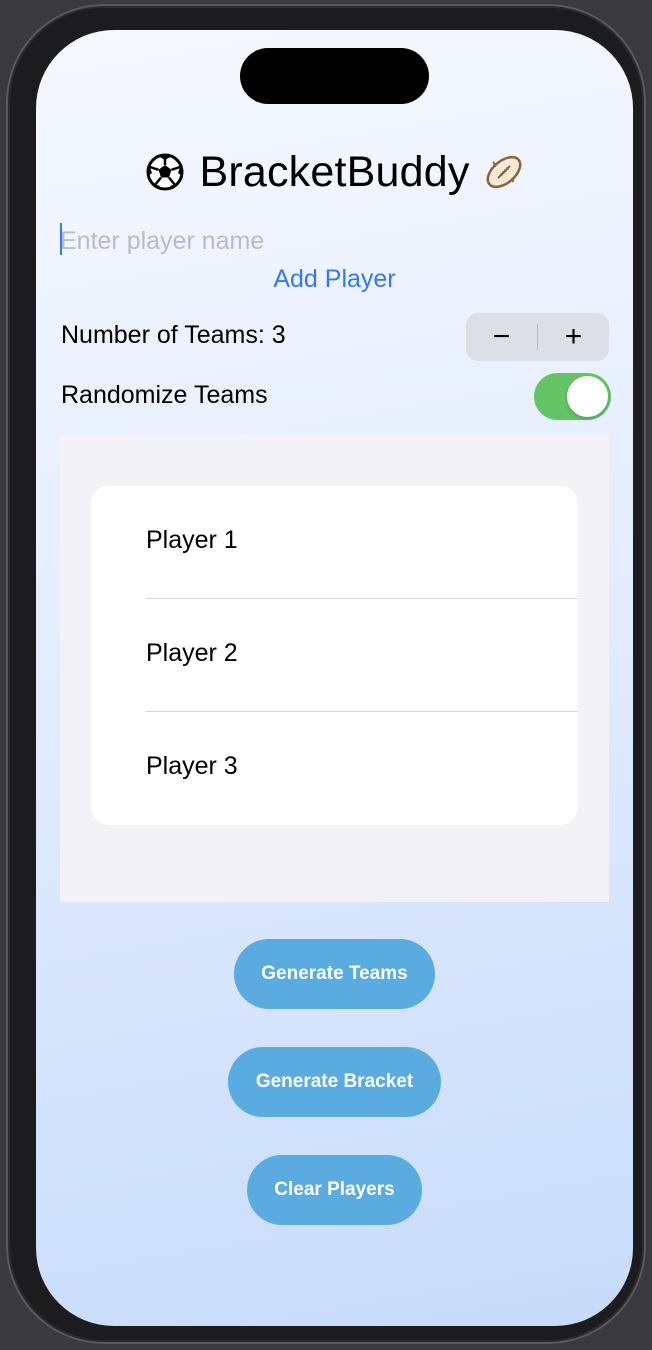  I want to click on minus-icon: −, so click(501, 336).